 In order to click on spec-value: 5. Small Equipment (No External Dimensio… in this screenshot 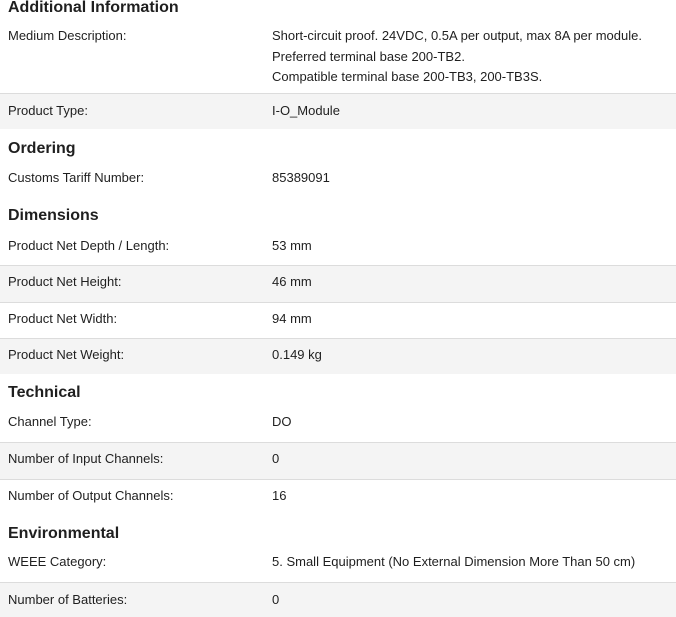, I will do `click(454, 561)`.